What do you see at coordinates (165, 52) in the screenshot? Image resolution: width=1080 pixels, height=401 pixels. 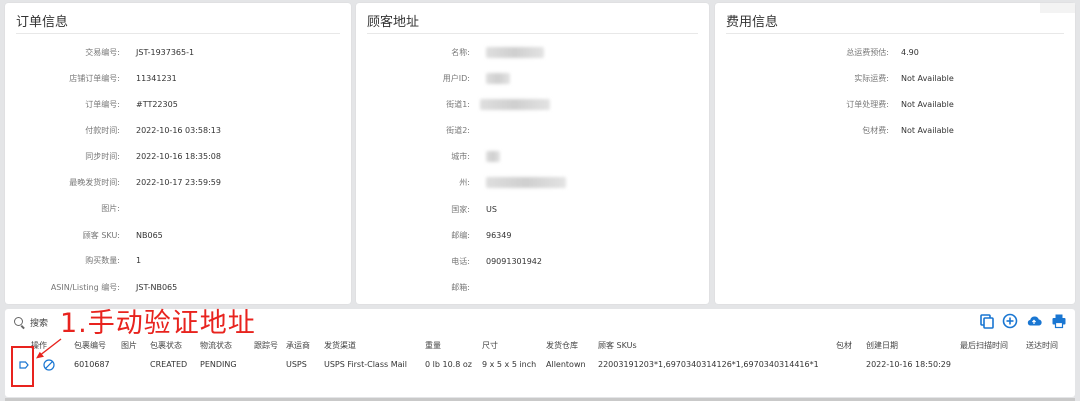 I see `field-value: JST-1937365-1` at bounding box center [165, 52].